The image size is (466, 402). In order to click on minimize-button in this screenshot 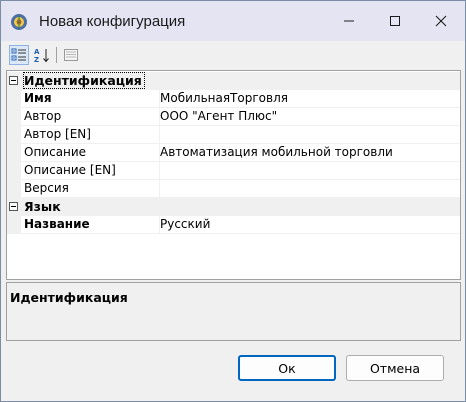, I will do `click(349, 21)`.